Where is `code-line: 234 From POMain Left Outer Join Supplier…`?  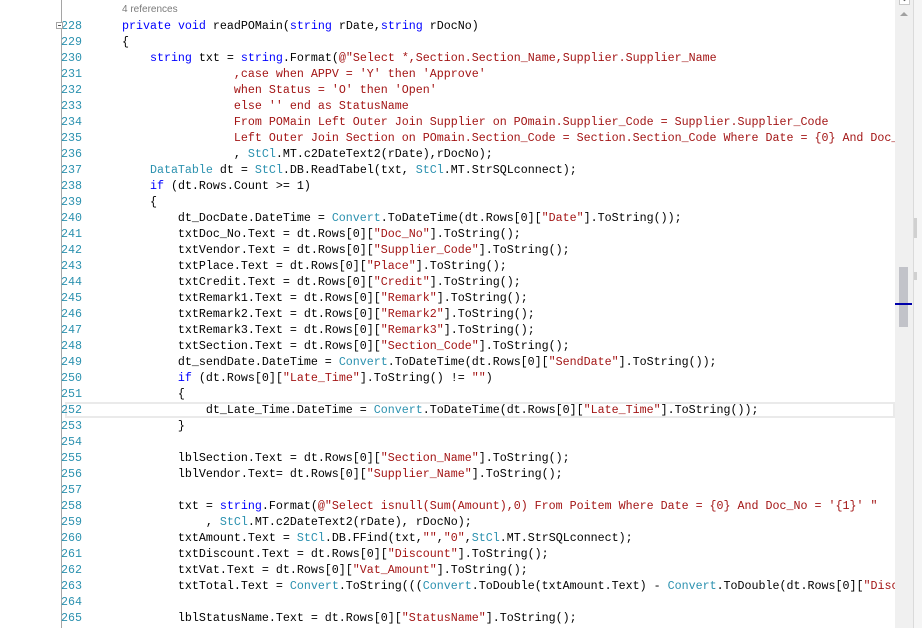 code-line: 234 From POMain Left Outer Join Supplier… is located at coordinates (447, 122).